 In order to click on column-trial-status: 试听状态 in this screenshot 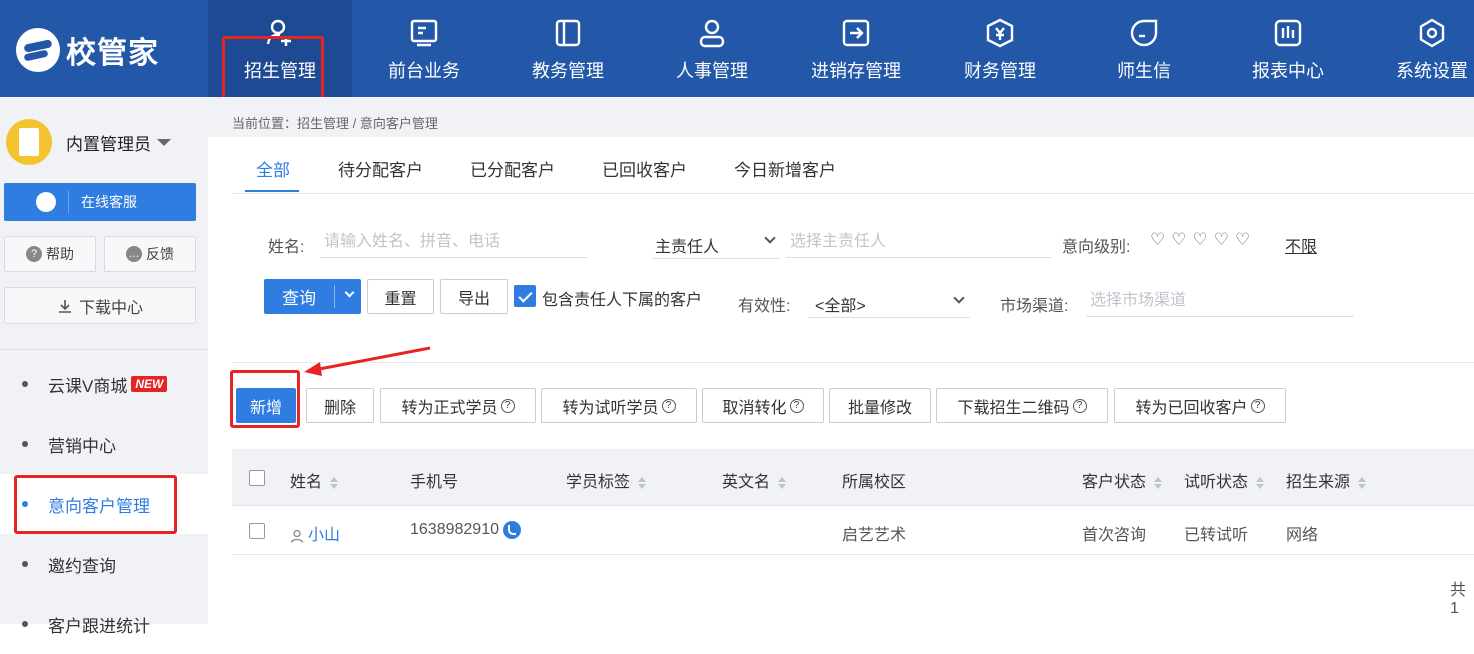, I will do `click(1224, 480)`.